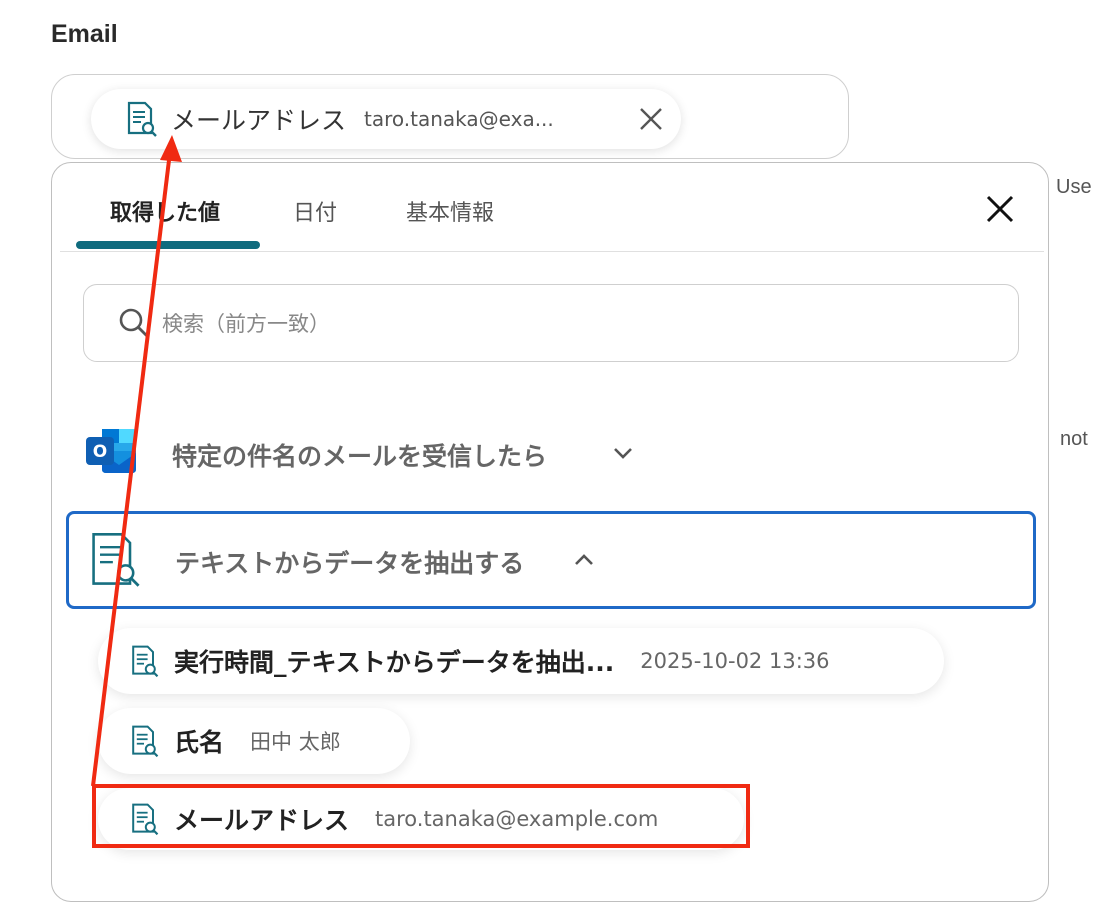 The image size is (1098, 902). I want to click on tab-bar: 取得した値 日付 基本情報, so click(552, 207).